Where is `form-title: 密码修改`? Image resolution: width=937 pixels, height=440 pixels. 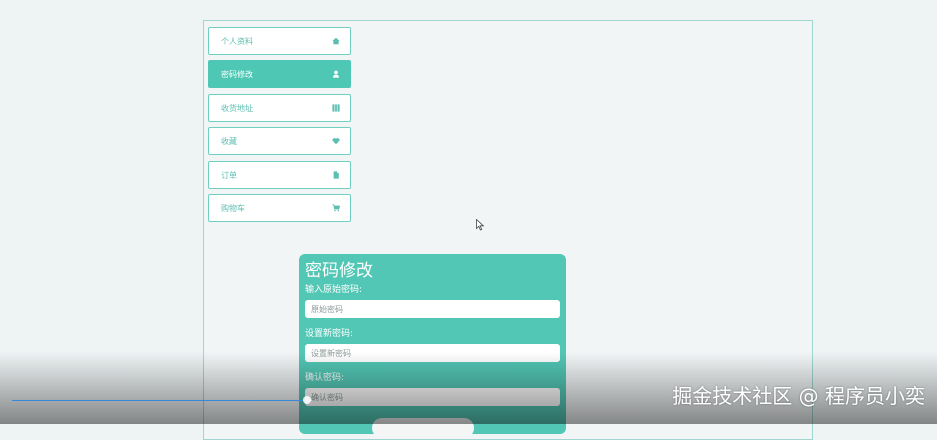
form-title: 密码修改 is located at coordinates (339, 271).